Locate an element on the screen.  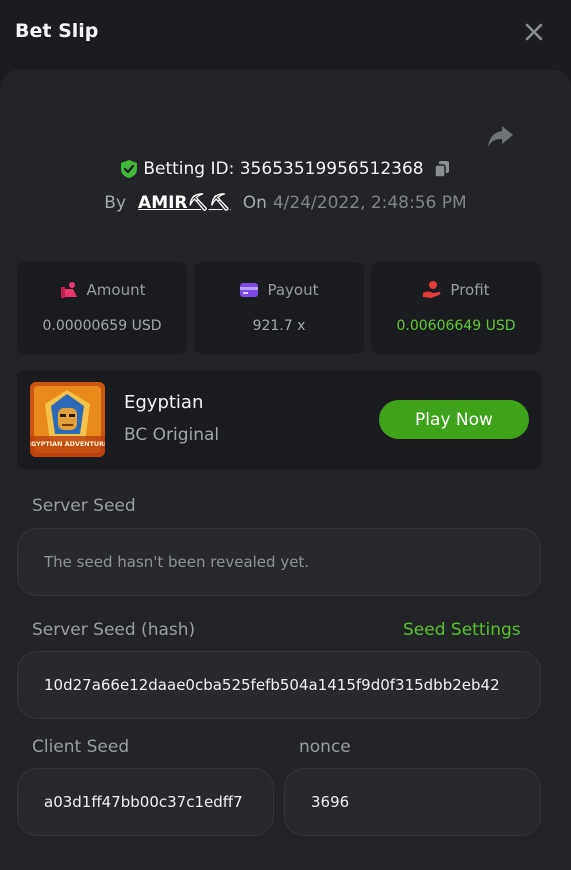
profit-value: 0.00606649 USD is located at coordinates (456, 326).